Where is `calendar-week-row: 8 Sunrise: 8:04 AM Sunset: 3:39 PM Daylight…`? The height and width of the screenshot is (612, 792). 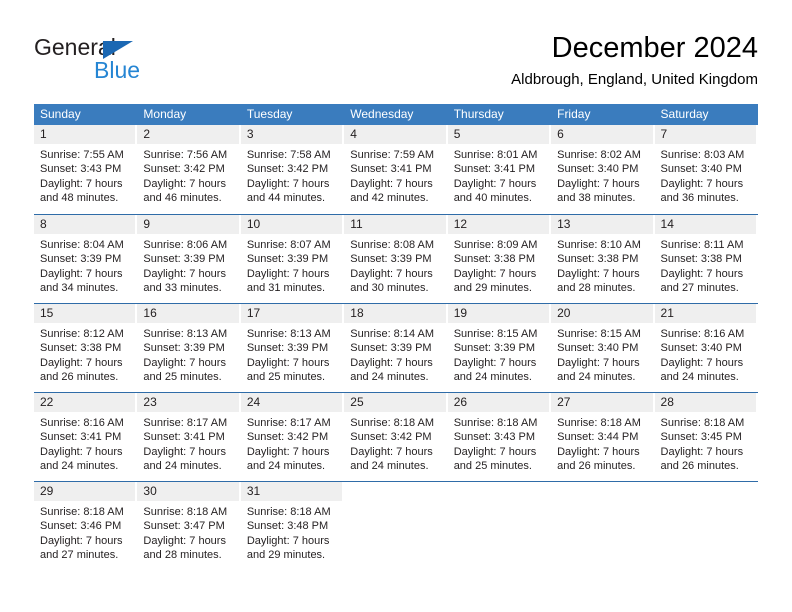 calendar-week-row: 8 Sunrise: 8:04 AM Sunset: 3:39 PM Daylight… is located at coordinates (396, 258).